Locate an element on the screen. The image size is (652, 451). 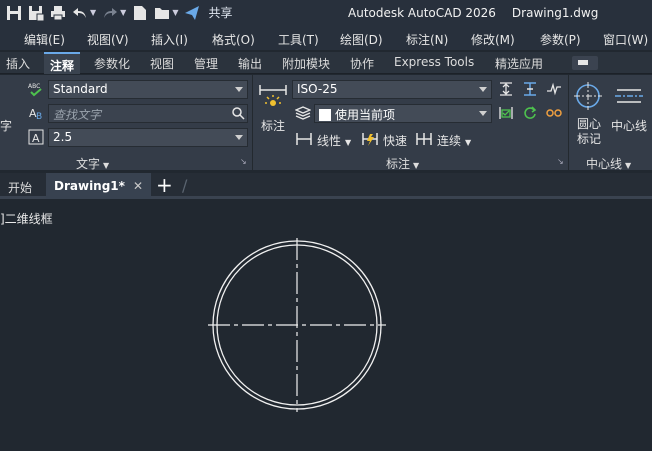
dim-jog-icon is located at coordinates (554, 89).